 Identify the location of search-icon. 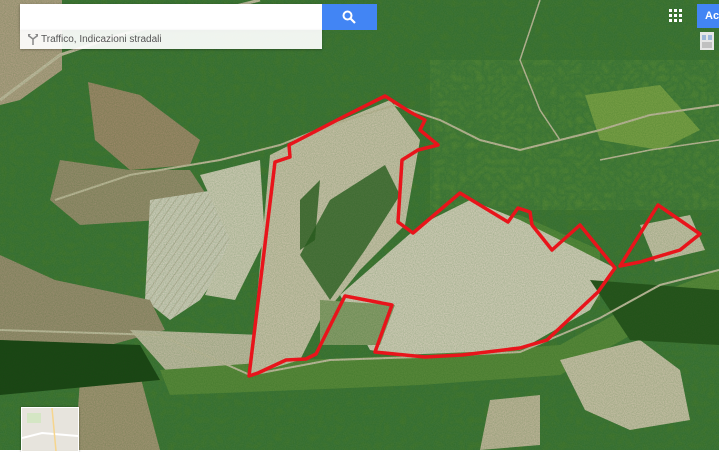
(349, 17).